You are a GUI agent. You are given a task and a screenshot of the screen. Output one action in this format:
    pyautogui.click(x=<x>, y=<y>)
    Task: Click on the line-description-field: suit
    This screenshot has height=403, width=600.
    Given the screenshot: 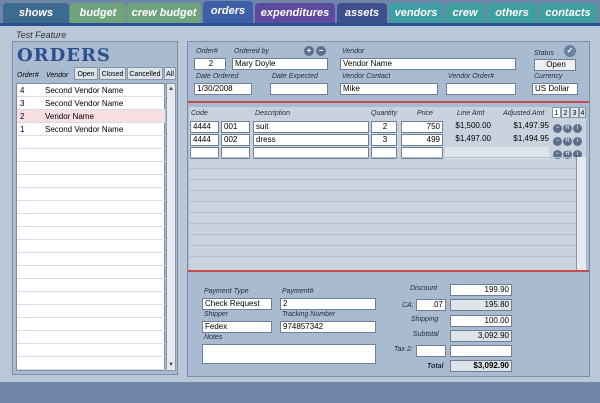 What is the action you would take?
    pyautogui.click(x=311, y=127)
    